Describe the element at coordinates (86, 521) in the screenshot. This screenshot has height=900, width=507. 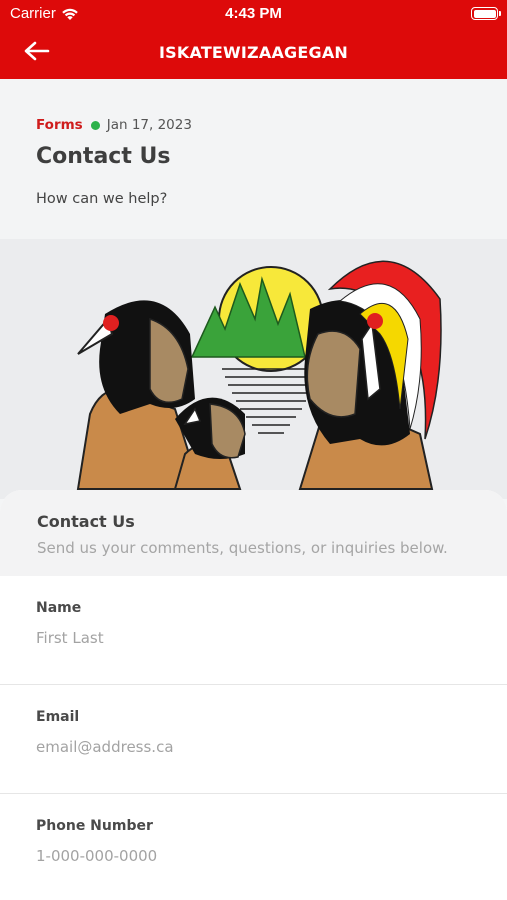
I see `form-title: Contact Us` at that location.